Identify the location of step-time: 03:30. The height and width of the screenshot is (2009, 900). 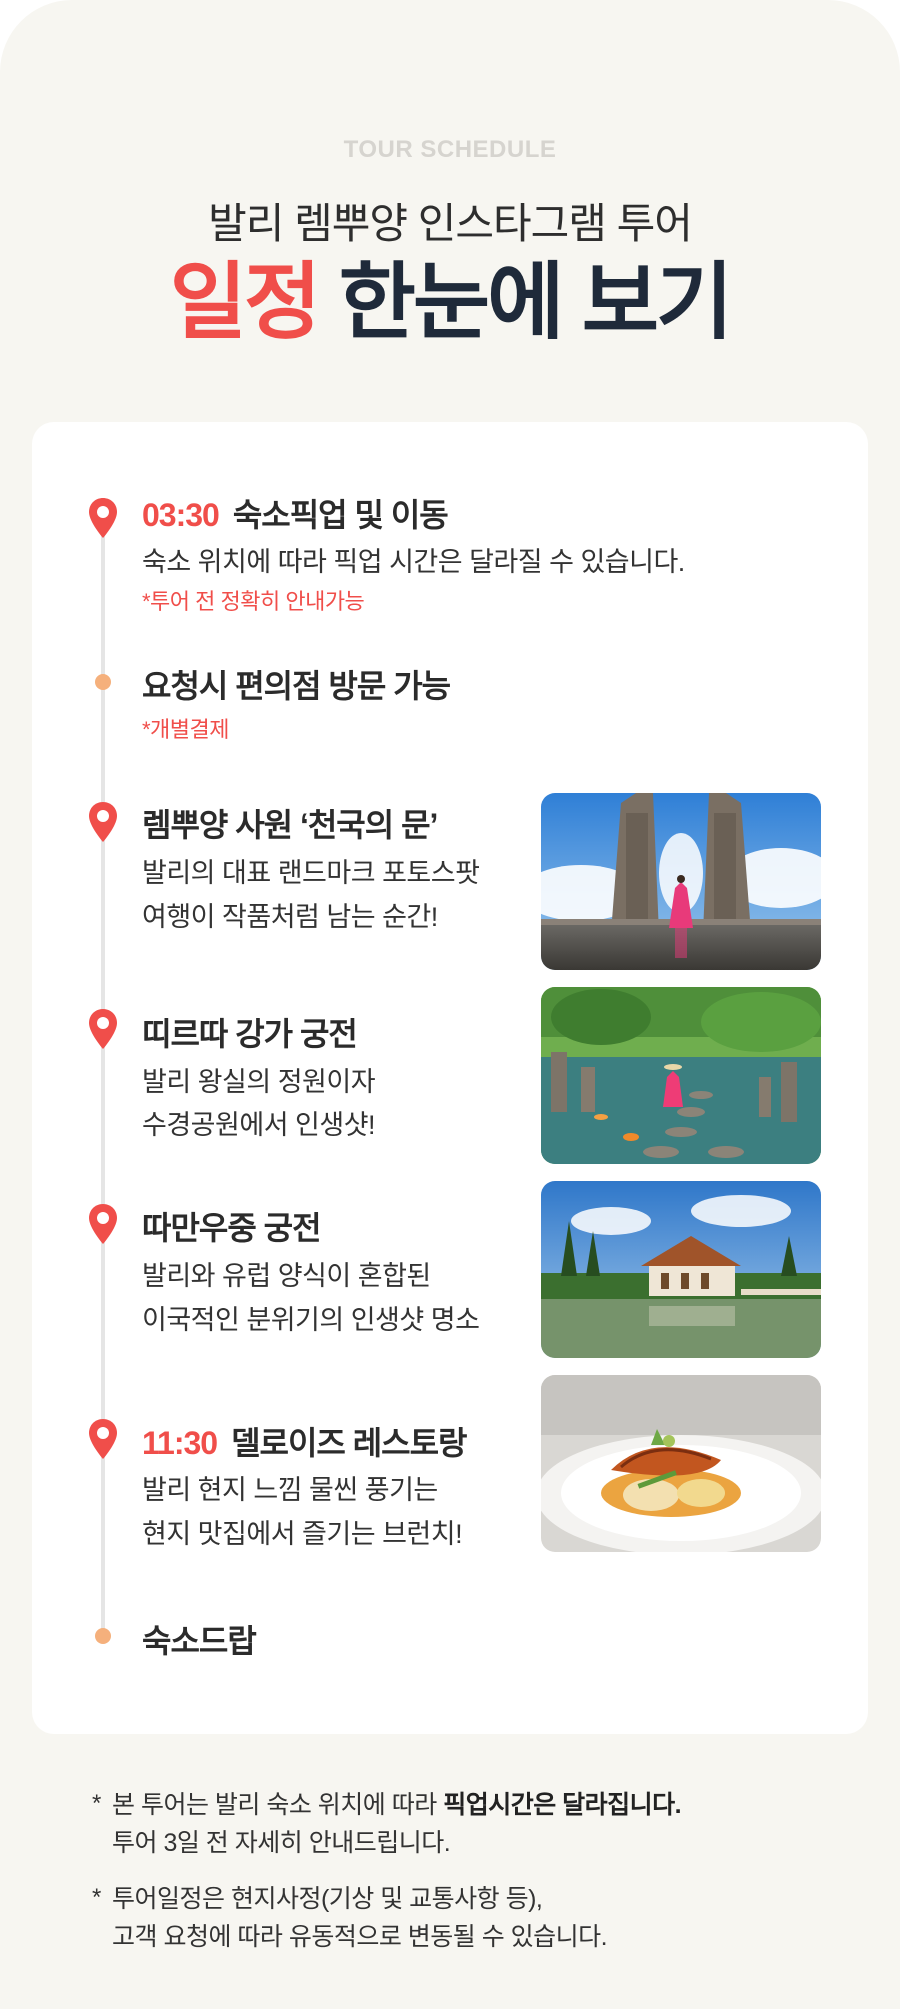
(181, 515).